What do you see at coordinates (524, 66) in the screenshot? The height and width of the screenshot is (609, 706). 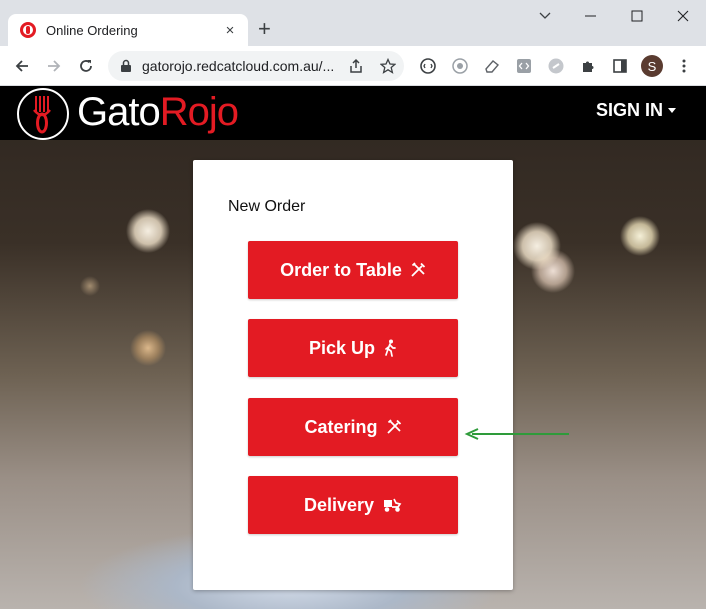 I see `extension-code-icon` at bounding box center [524, 66].